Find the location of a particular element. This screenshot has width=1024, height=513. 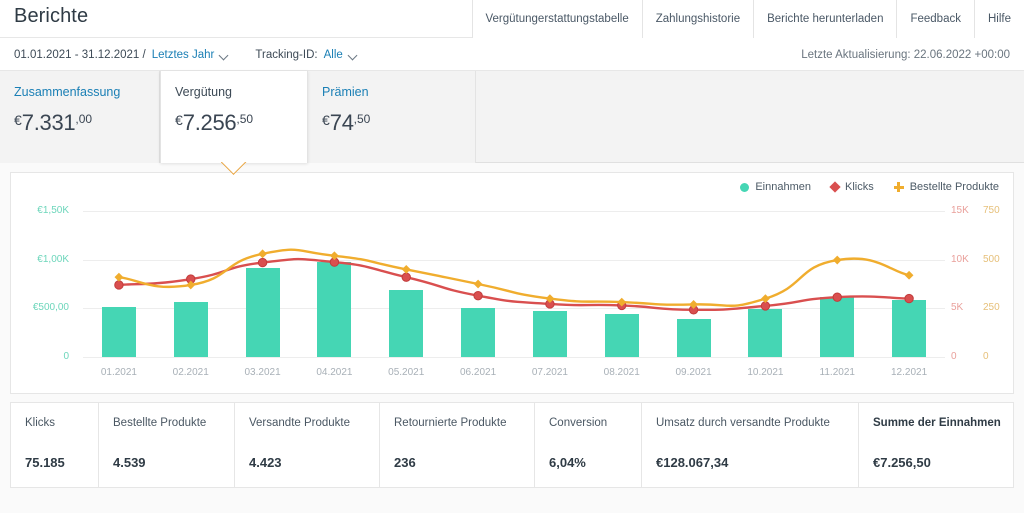

summary-tab-value: €74,50 is located at coordinates (346, 122).